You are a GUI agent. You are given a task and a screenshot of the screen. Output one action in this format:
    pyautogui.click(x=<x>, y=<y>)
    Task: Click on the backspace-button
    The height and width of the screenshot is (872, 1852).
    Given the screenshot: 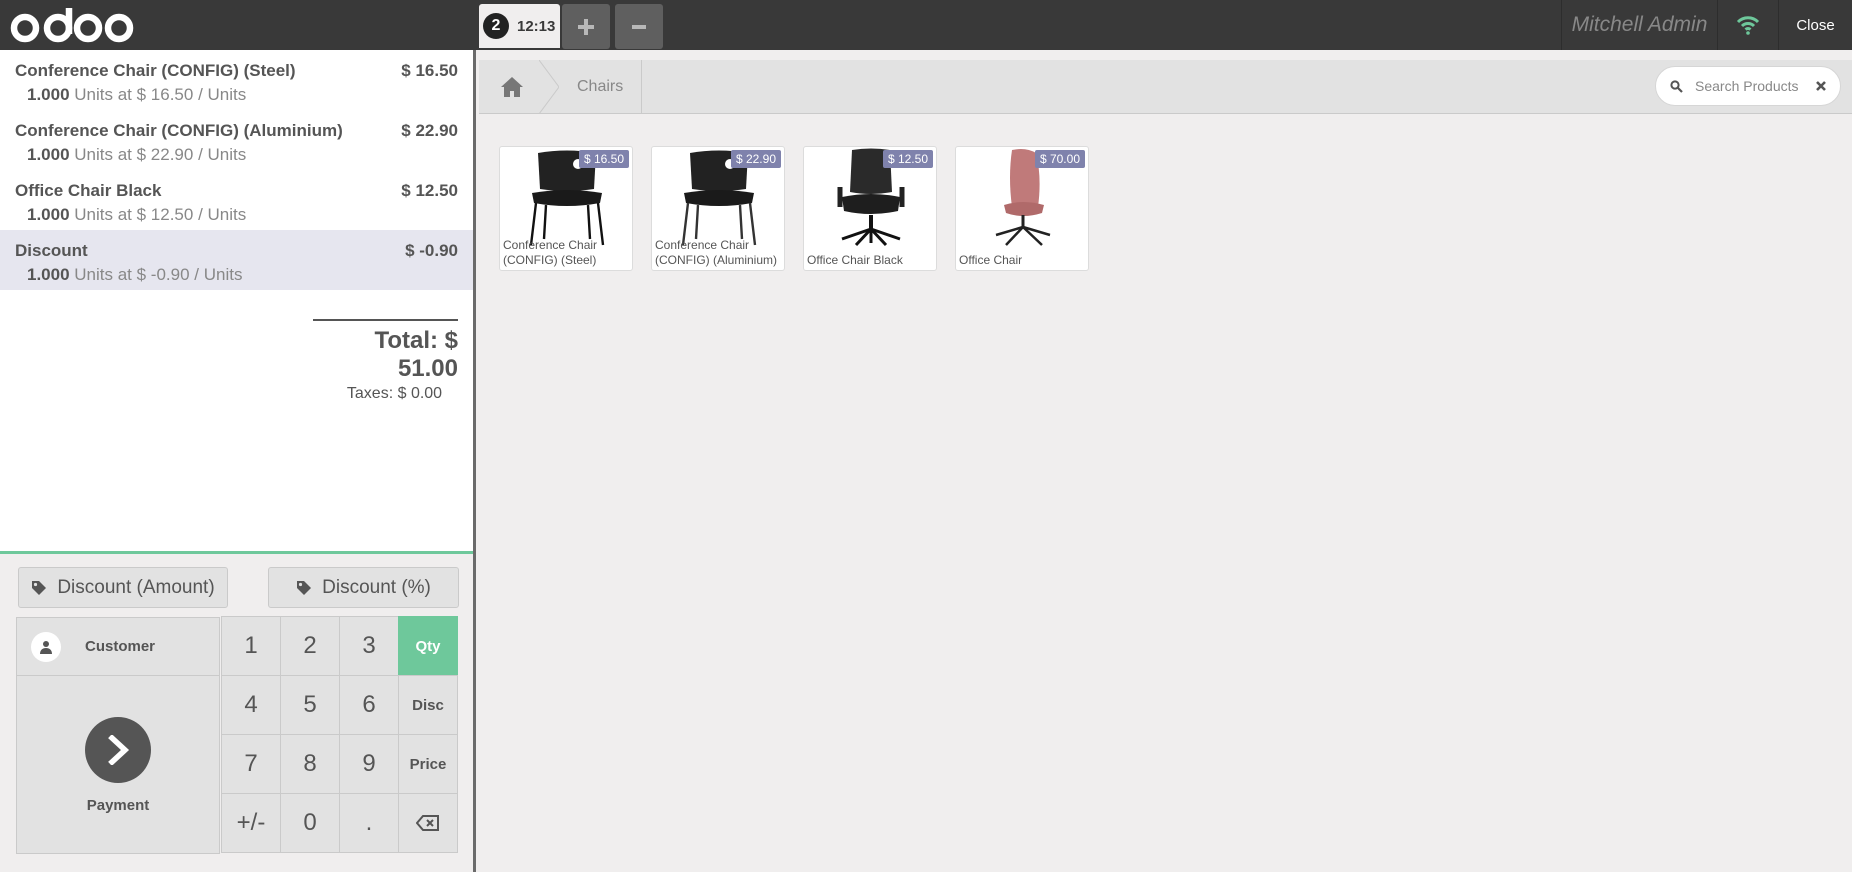 What is the action you would take?
    pyautogui.click(x=428, y=823)
    